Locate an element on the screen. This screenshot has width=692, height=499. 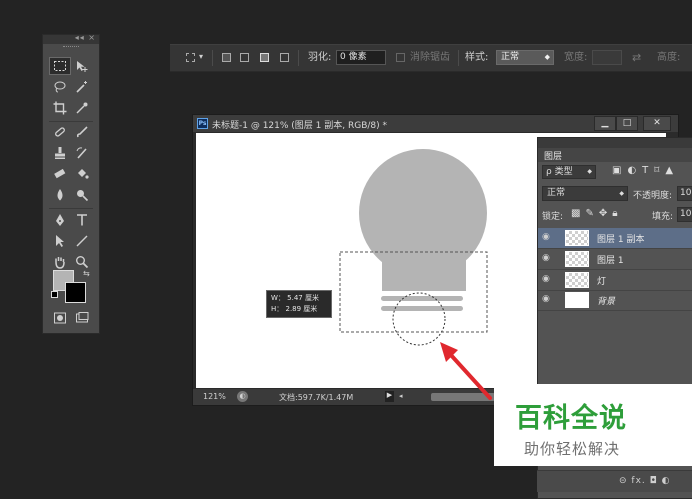
dodge-icon is located at coordinates (82, 195).